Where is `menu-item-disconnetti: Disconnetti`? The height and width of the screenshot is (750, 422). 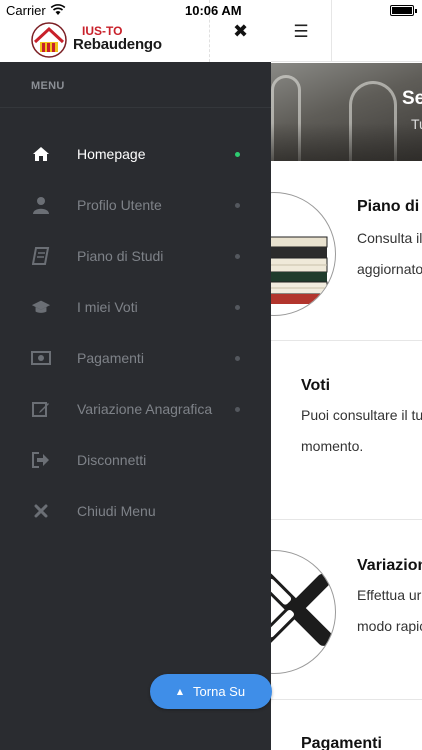
menu-item-disconnetti: Disconnetti is located at coordinates (135, 461).